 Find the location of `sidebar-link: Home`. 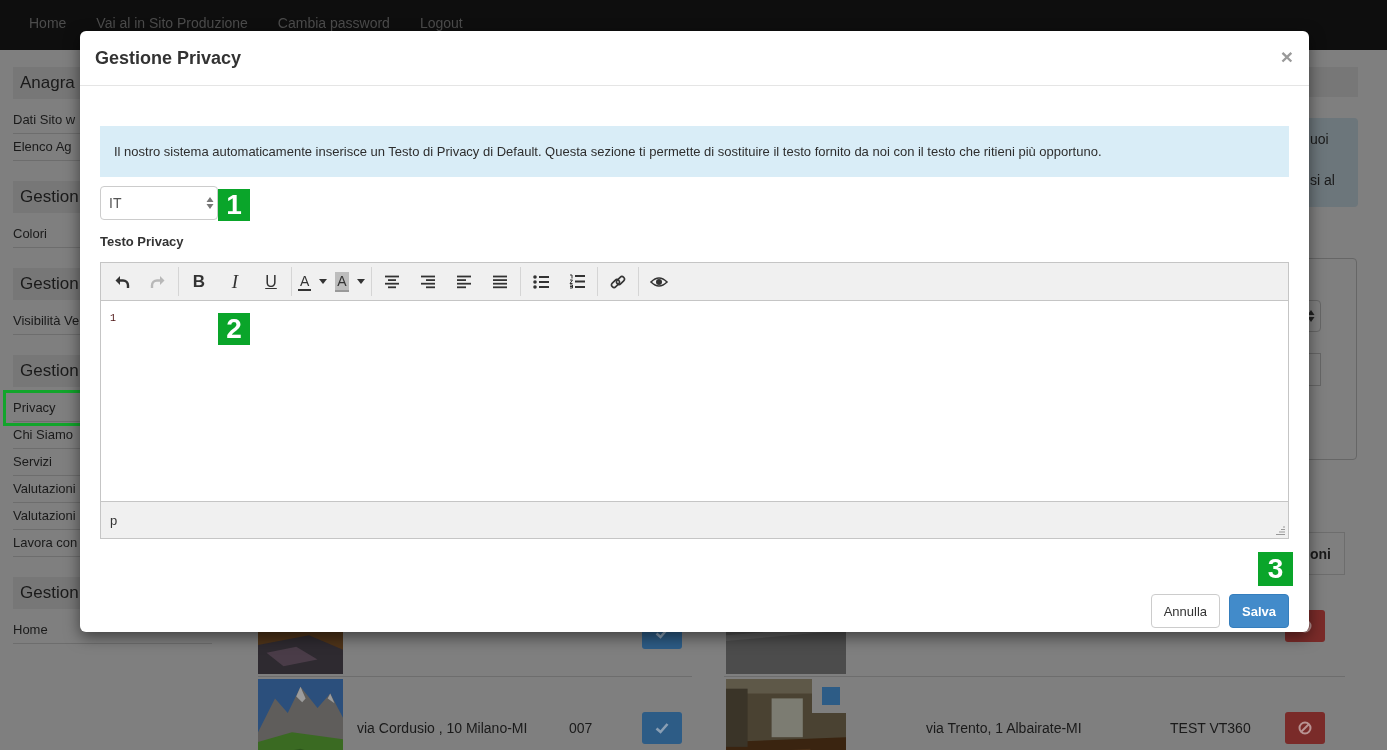

sidebar-link: Home is located at coordinates (30, 629).